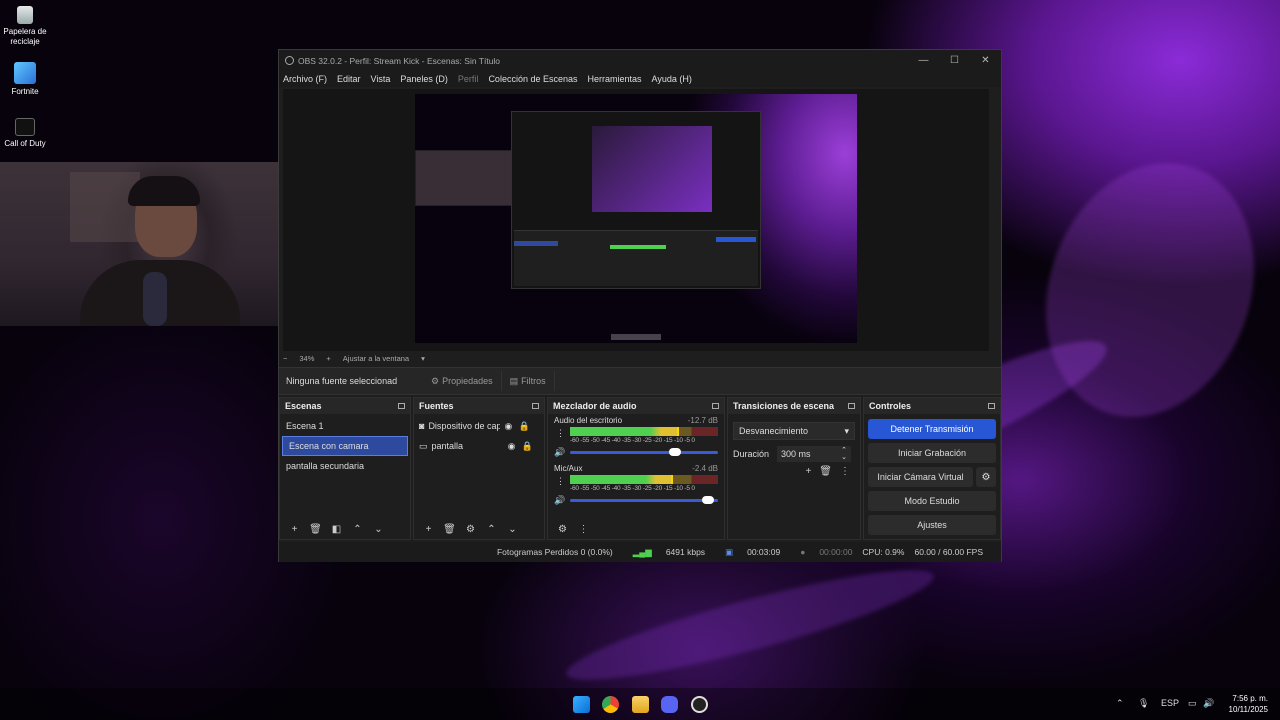 The height and width of the screenshot is (720, 1280). Describe the element at coordinates (932, 501) in the screenshot. I see `studio-mode-button: Modo Estudio` at that location.